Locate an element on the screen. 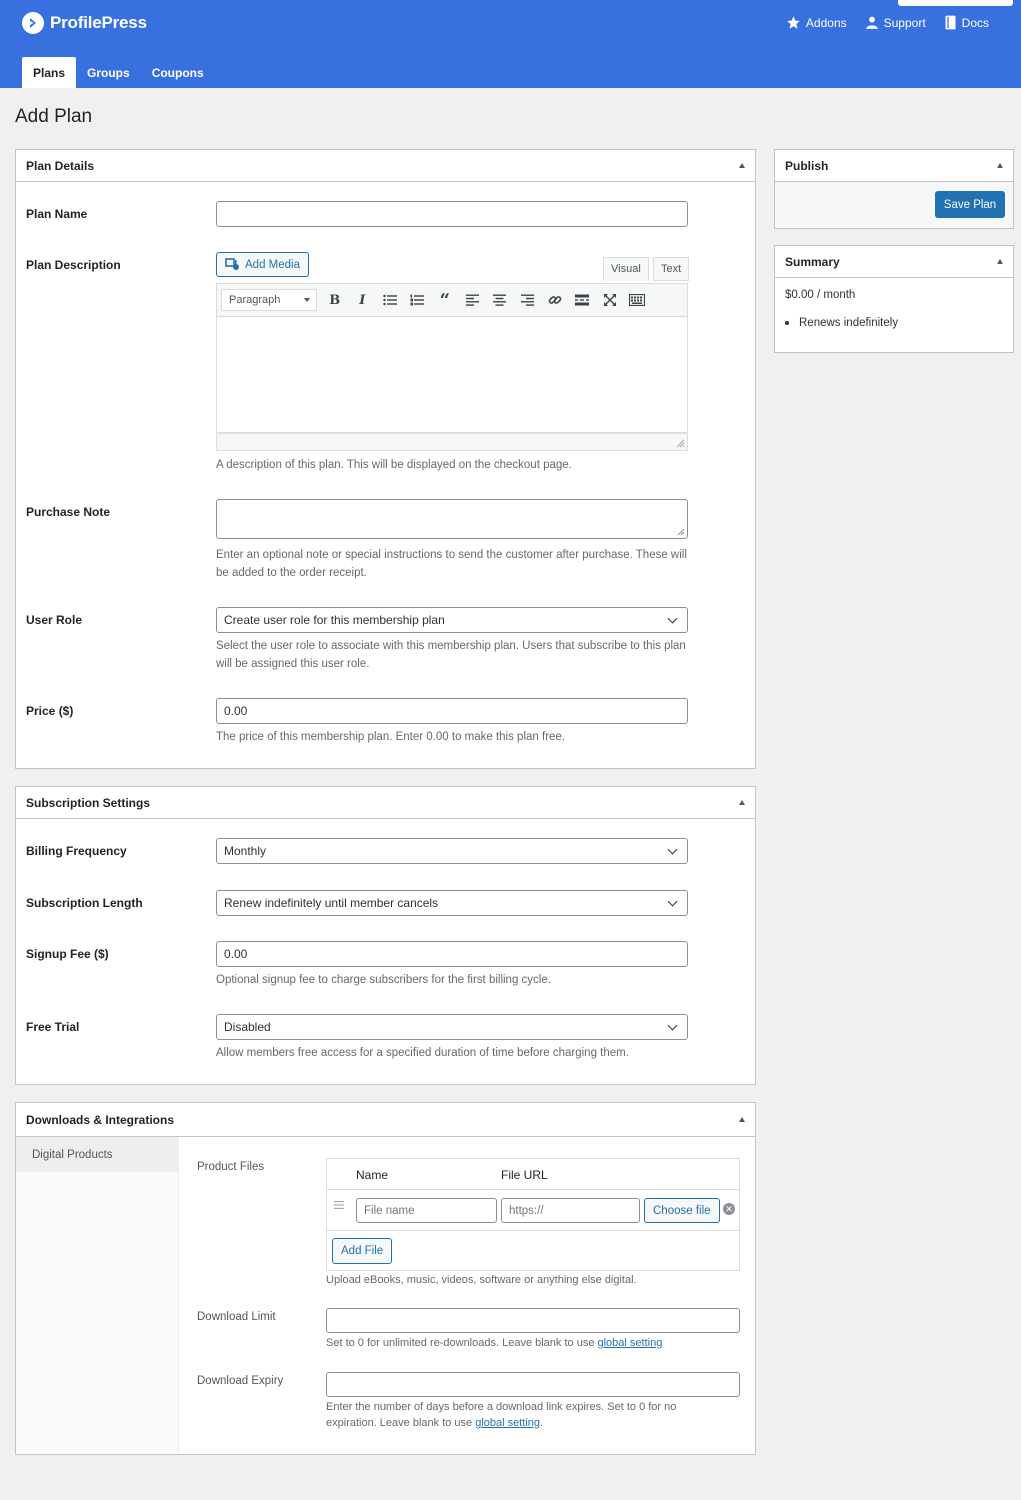 The height and width of the screenshot is (1500, 1021). tab-coupons: Coupons is located at coordinates (178, 72).